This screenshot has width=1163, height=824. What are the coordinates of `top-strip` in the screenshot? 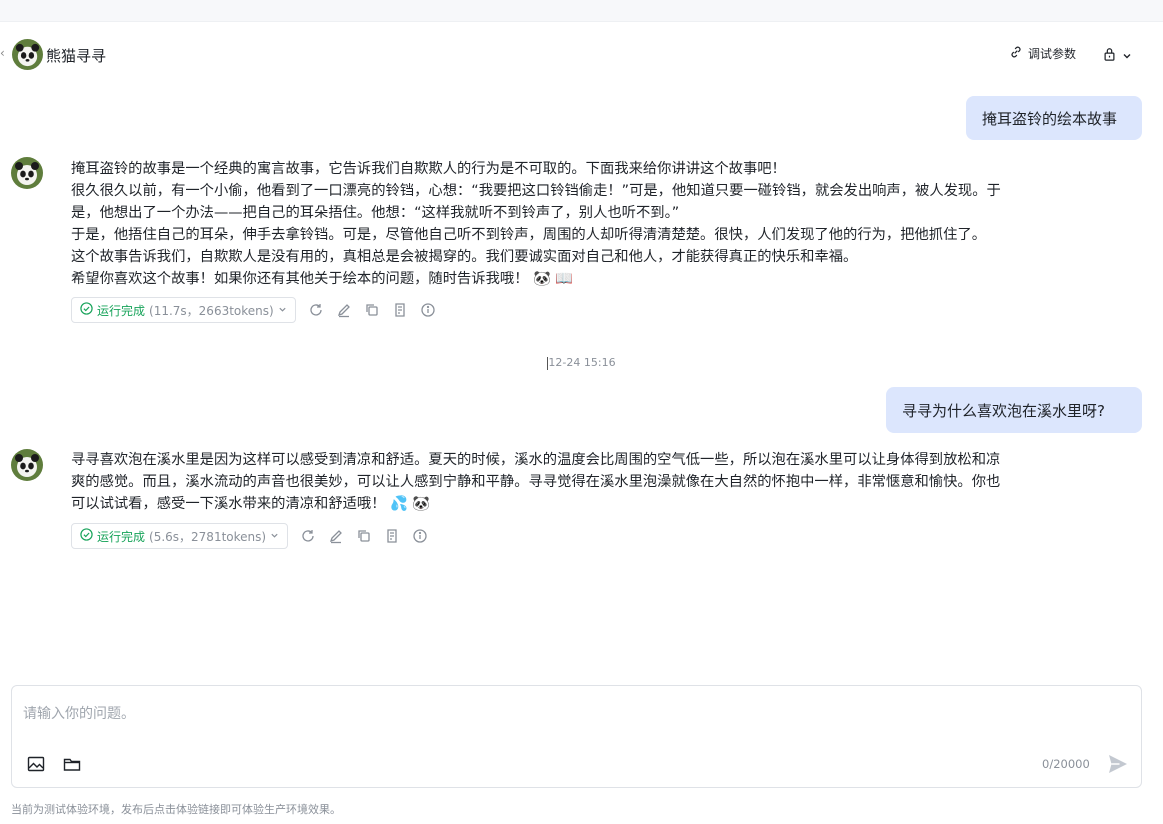 It's located at (581, 11).